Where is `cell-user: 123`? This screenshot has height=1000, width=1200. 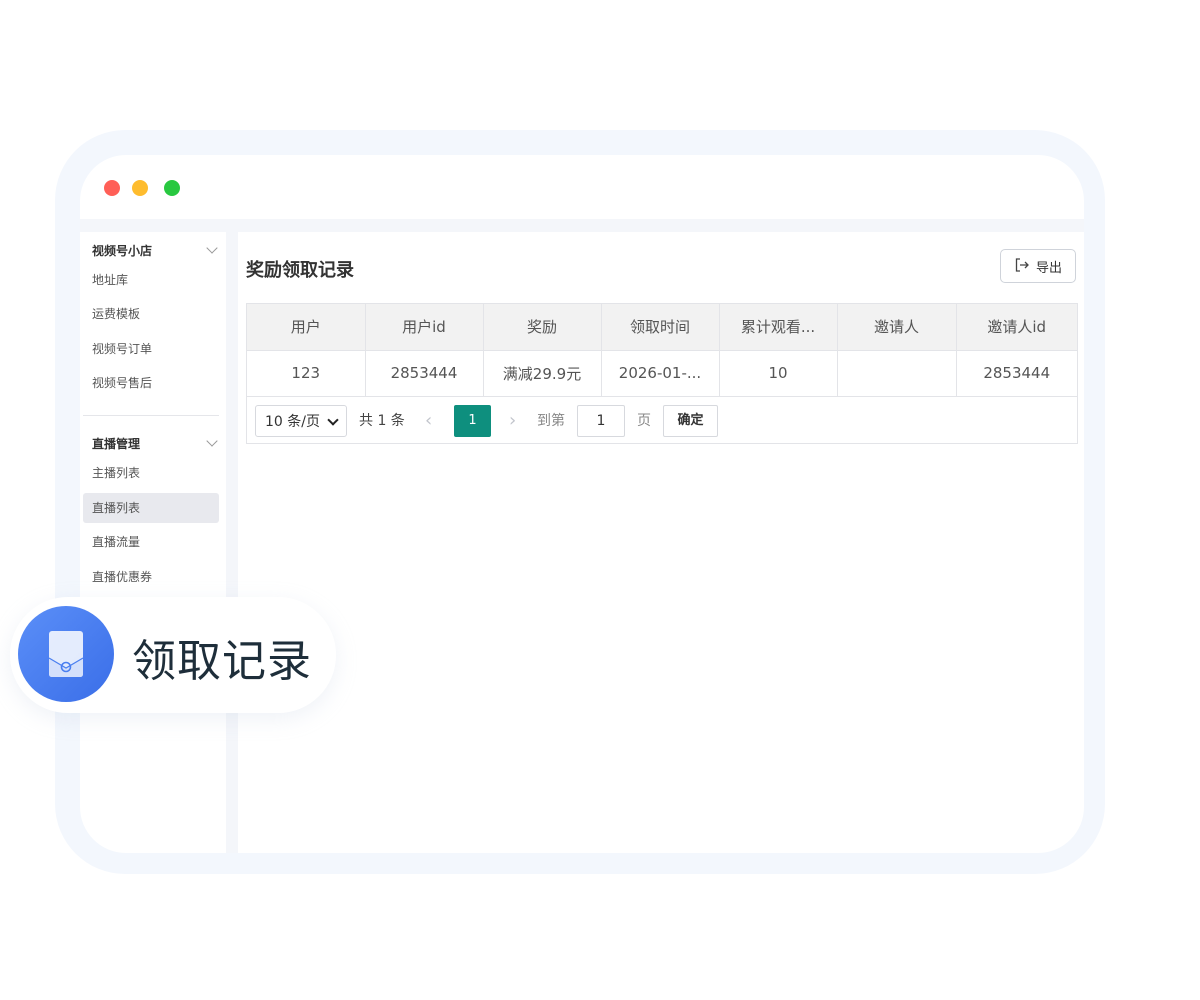 cell-user: 123 is located at coordinates (306, 373).